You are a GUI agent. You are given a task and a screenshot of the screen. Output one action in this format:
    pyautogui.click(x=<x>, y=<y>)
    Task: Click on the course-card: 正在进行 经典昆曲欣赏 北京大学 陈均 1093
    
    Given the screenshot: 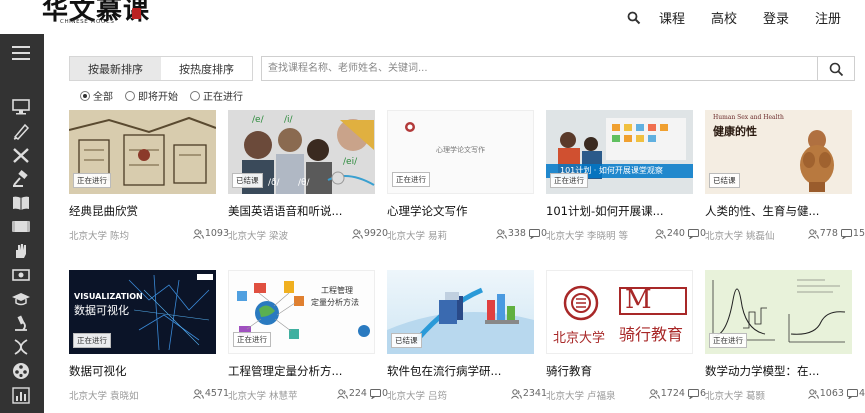 What is the action you would take?
    pyautogui.click(x=149, y=176)
    